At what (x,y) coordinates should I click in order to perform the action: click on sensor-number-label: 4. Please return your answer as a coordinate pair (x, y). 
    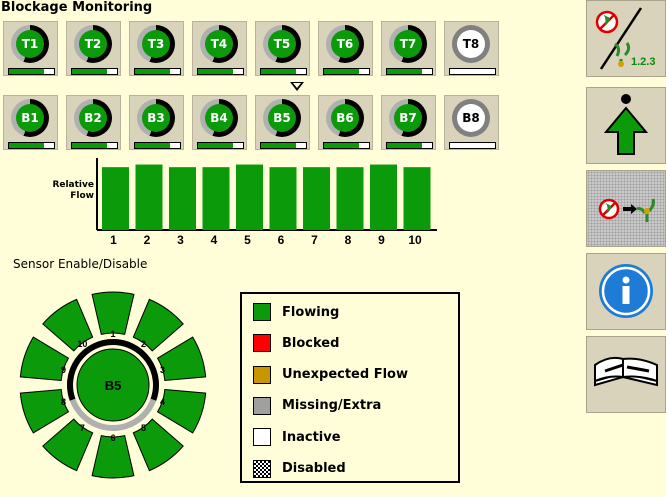
    Looking at the image, I should click on (162, 402).